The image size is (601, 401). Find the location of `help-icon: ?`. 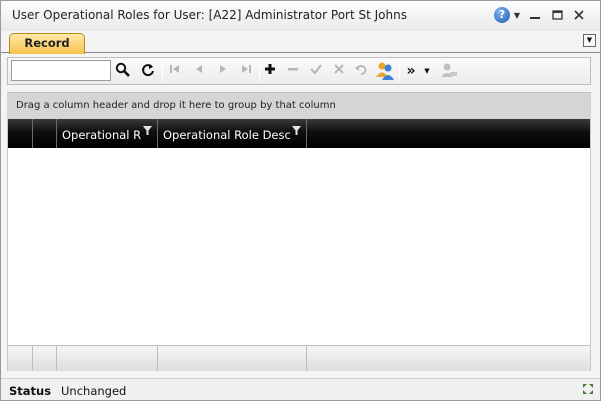

help-icon: ? is located at coordinates (502, 15).